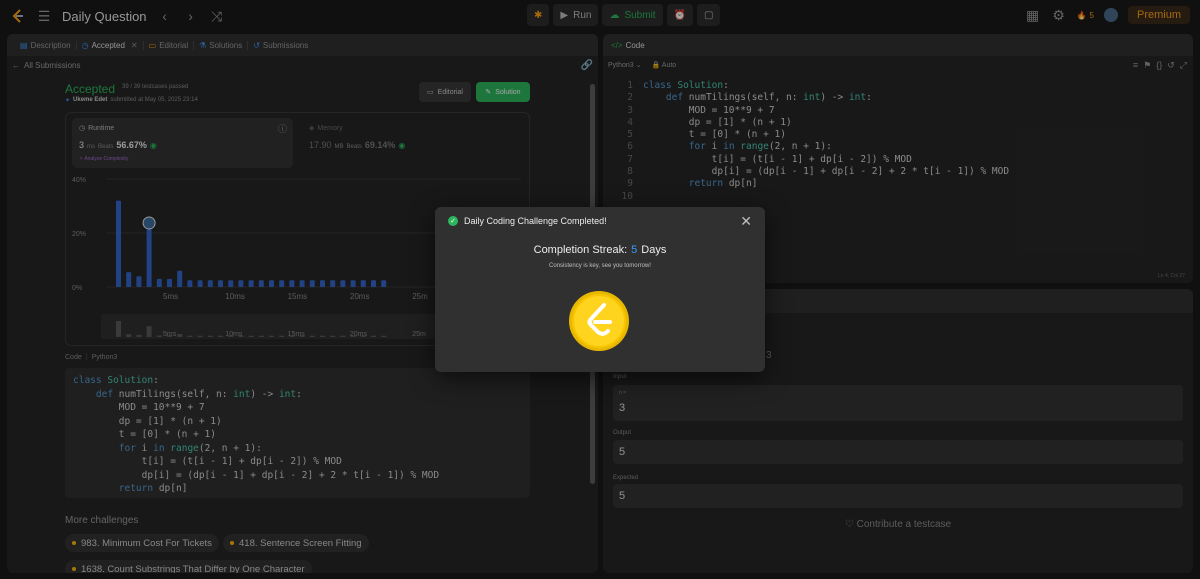 This screenshot has width=1200, height=579. What do you see at coordinates (535, 221) in the screenshot?
I see `modal-title: Daily Coding Challenge Completed!` at bounding box center [535, 221].